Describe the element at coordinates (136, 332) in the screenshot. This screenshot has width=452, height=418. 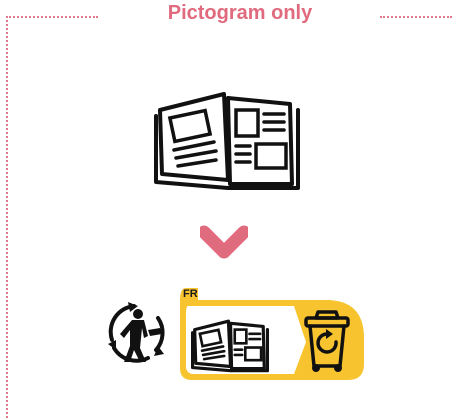
I see `triman-logo-icon` at that location.